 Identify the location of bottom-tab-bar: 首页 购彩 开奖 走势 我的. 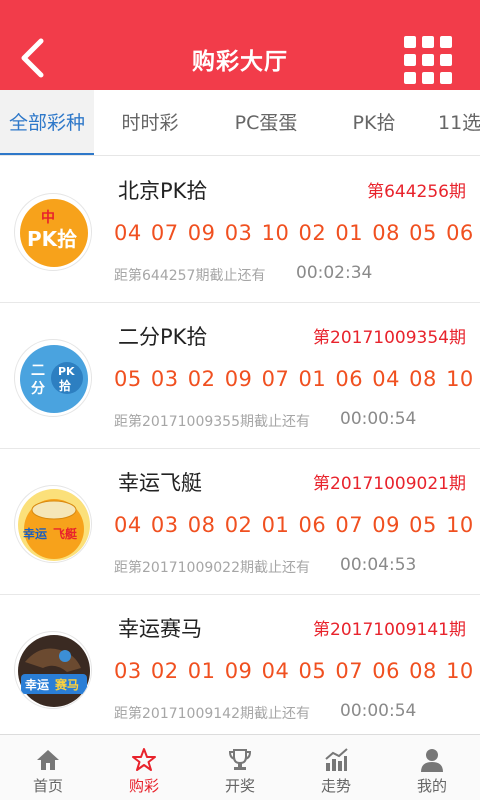
(240, 767).